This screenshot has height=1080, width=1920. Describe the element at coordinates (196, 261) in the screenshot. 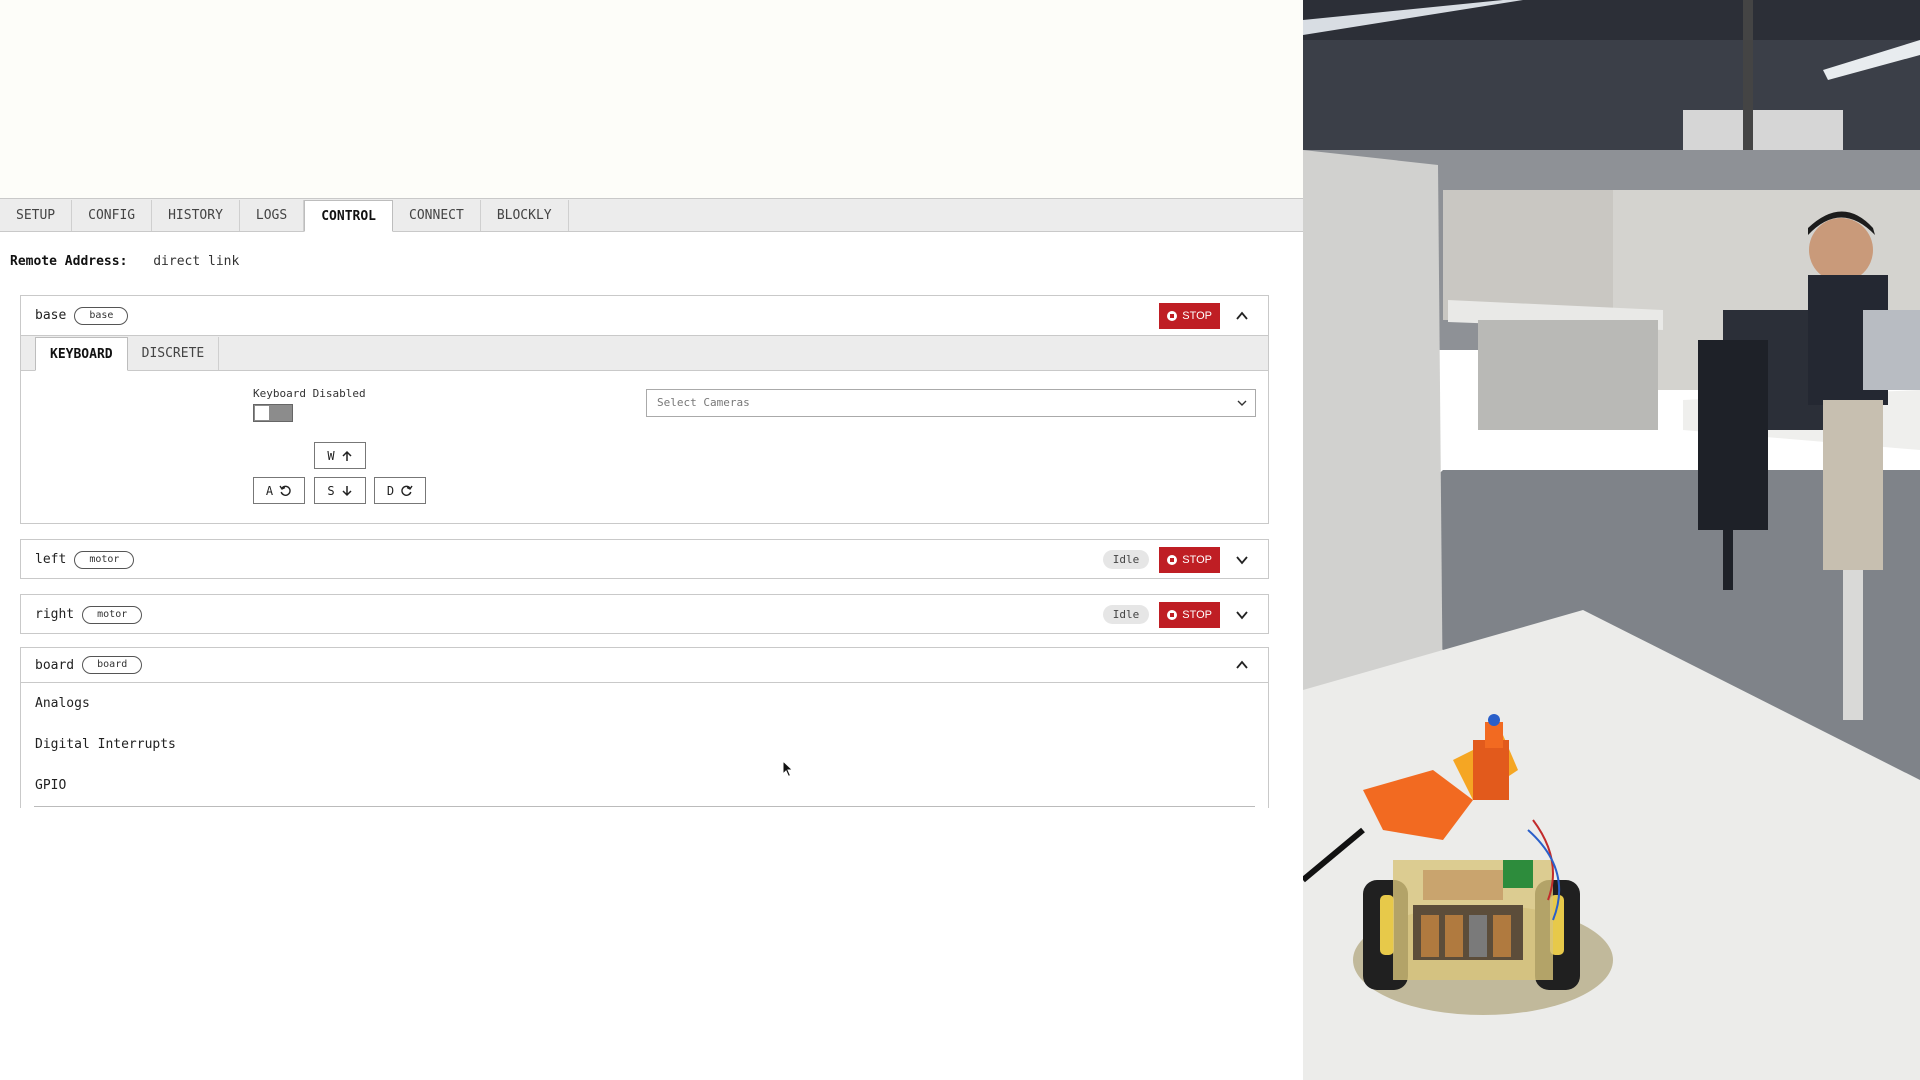

I see `remote-address-value: direct link` at that location.